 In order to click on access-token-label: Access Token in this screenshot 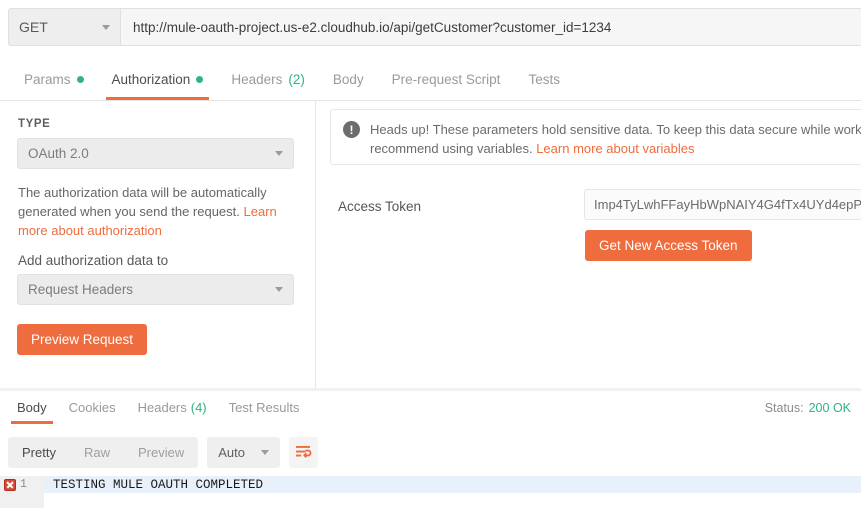, I will do `click(380, 206)`.